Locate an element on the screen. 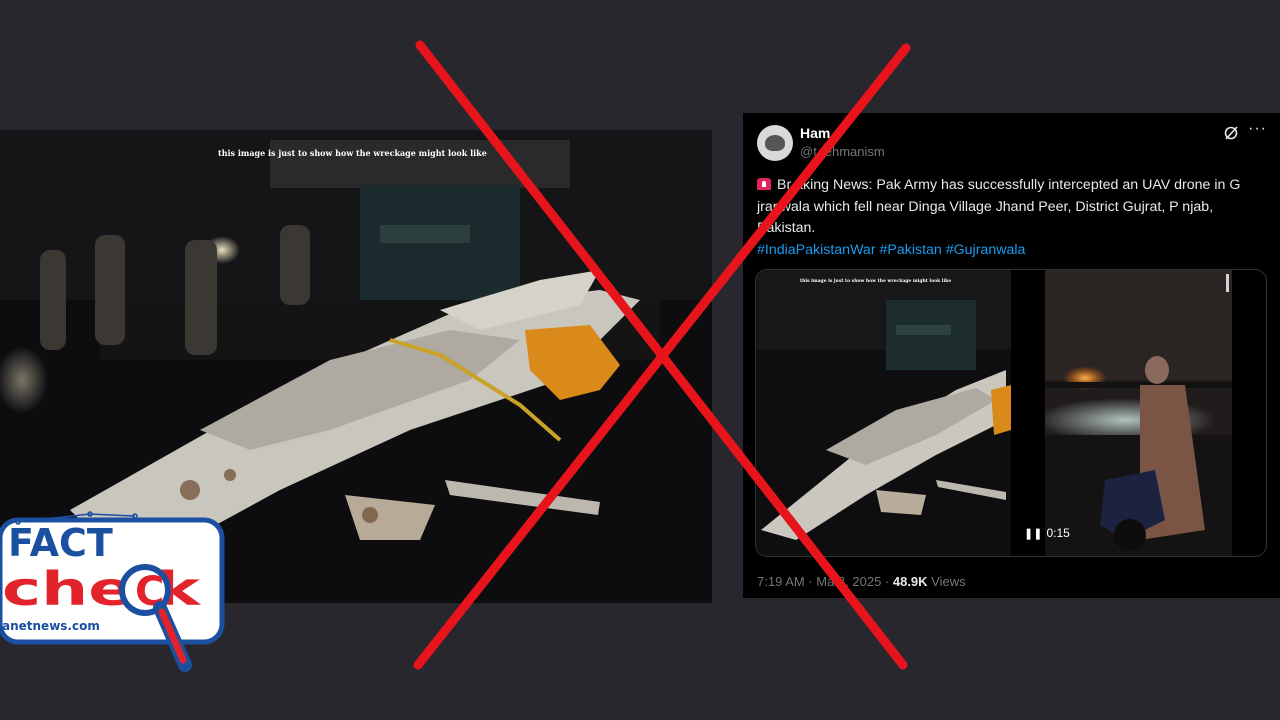  video-frame-scene is located at coordinates (1138, 413).